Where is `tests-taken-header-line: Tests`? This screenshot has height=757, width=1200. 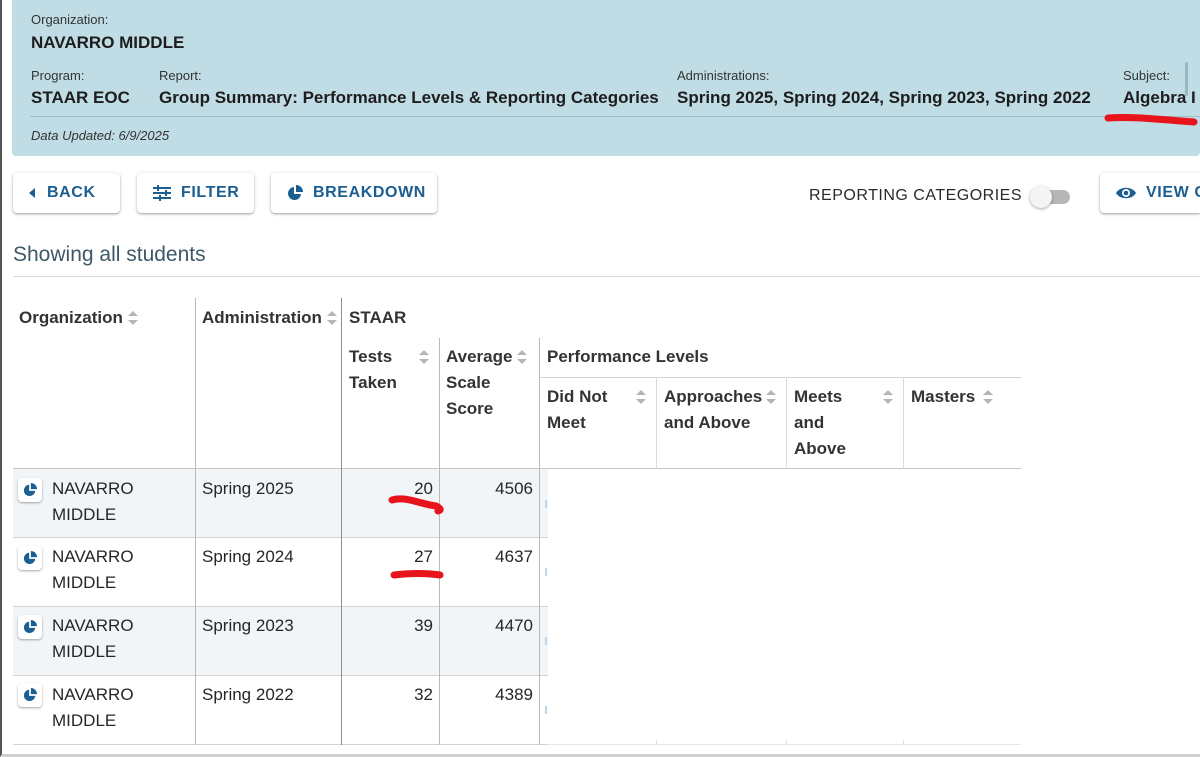
tests-taken-header-line: Tests is located at coordinates (371, 356).